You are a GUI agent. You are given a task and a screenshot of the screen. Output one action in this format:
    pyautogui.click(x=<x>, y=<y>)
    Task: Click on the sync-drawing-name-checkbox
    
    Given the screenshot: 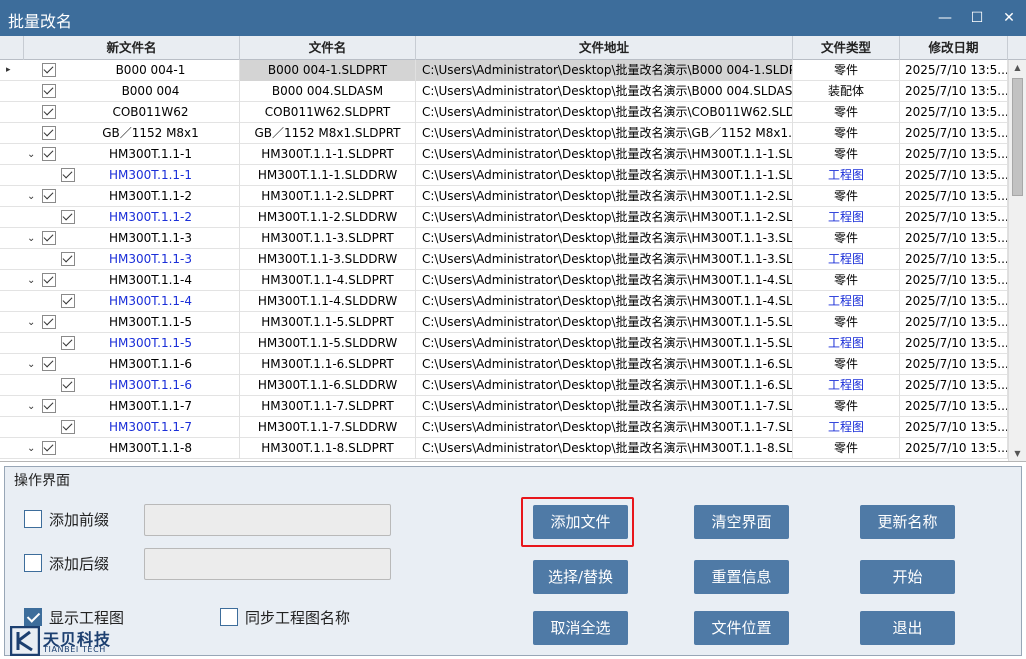 What is the action you would take?
    pyautogui.click(x=229, y=617)
    